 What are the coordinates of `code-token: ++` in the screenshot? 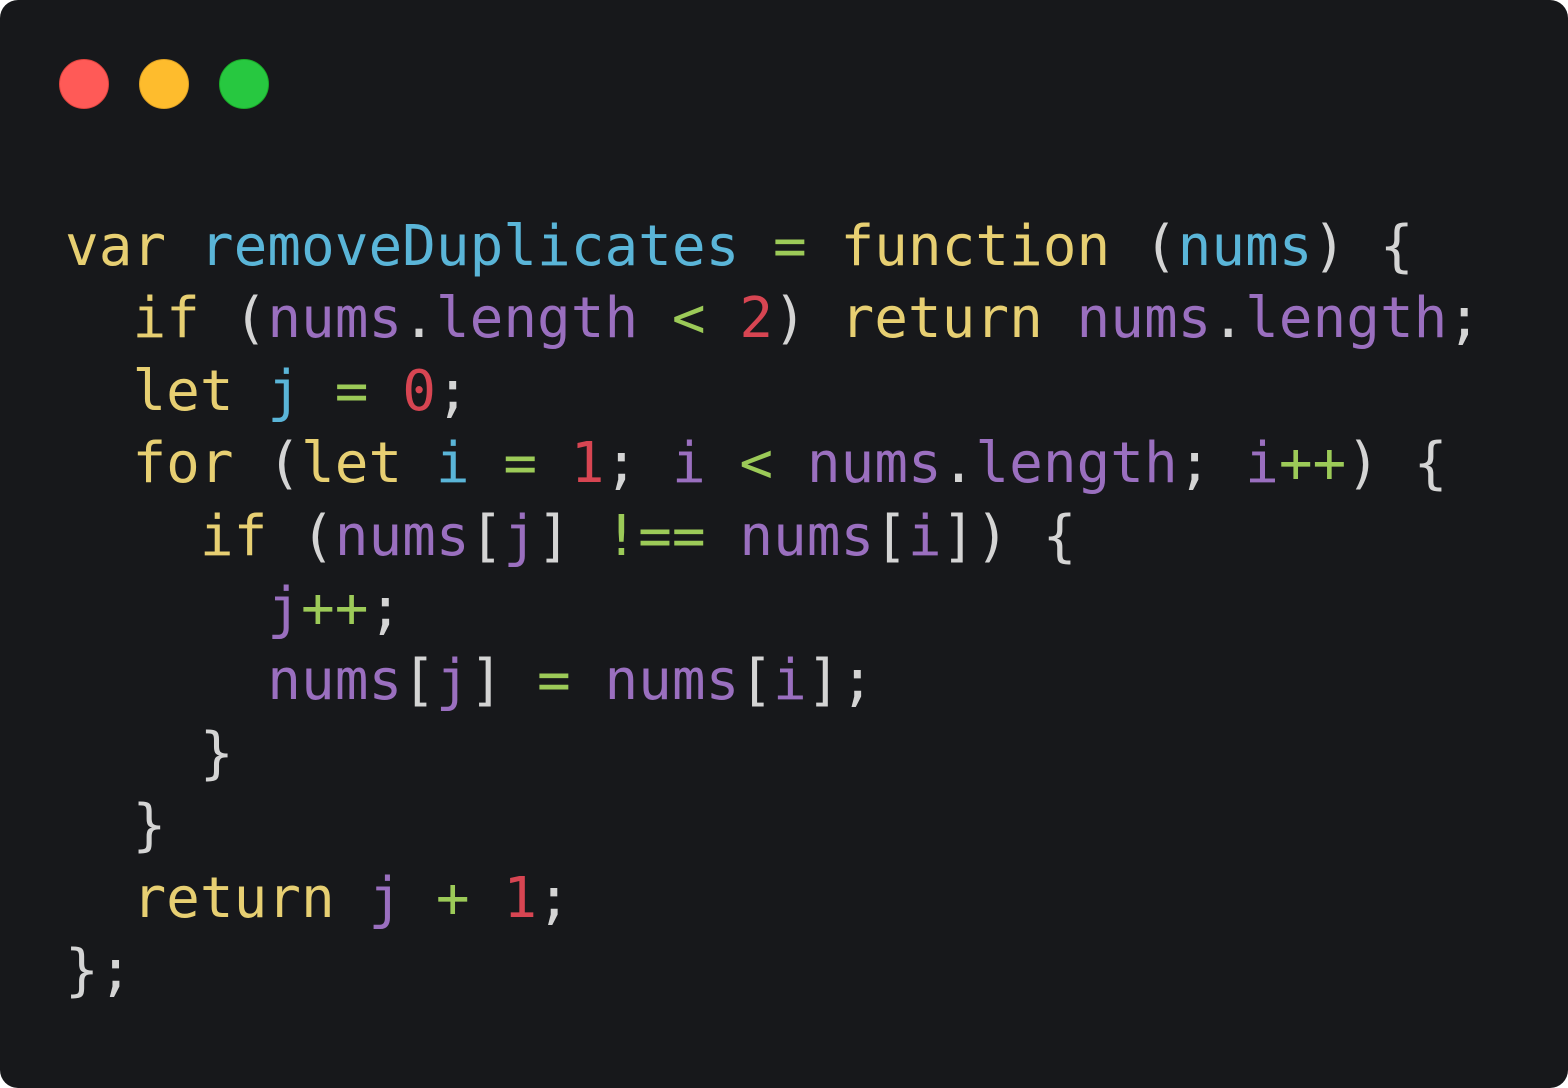 It's located at (1312, 464).